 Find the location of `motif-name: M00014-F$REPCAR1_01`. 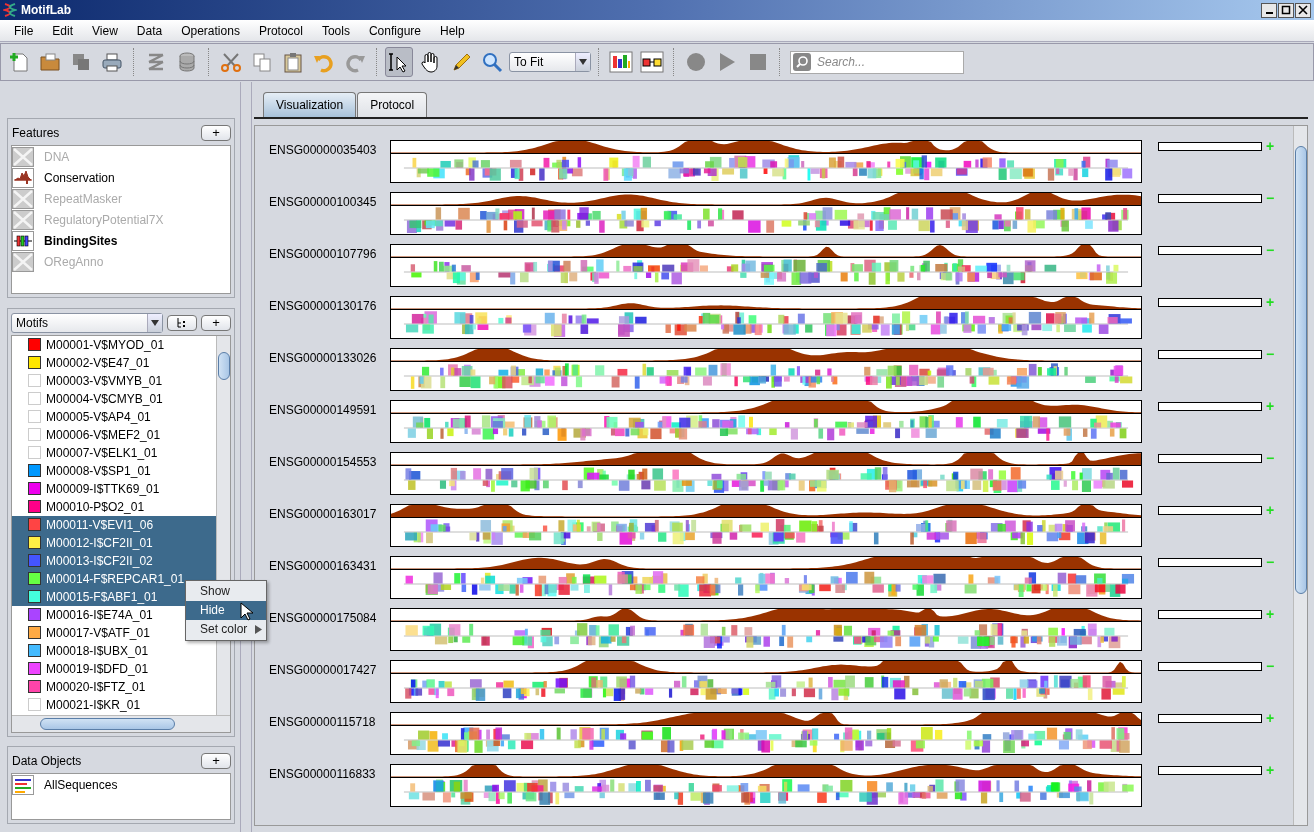

motif-name: M00014-F$REPCAR1_01 is located at coordinates (115, 578).